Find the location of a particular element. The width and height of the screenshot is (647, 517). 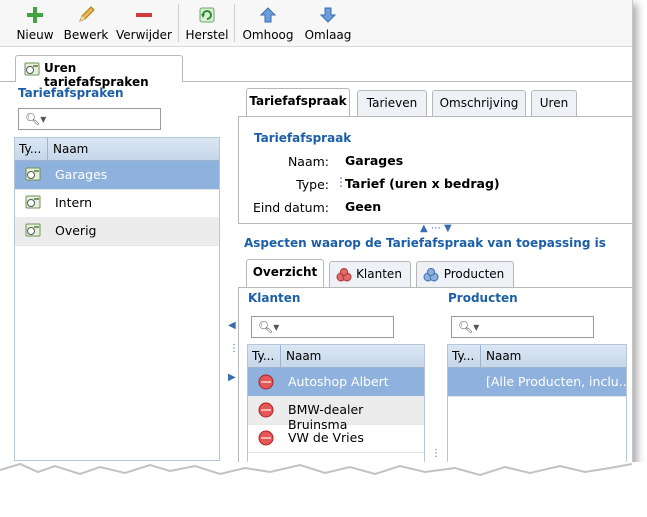

edit-label: Bewerk is located at coordinates (86, 35).